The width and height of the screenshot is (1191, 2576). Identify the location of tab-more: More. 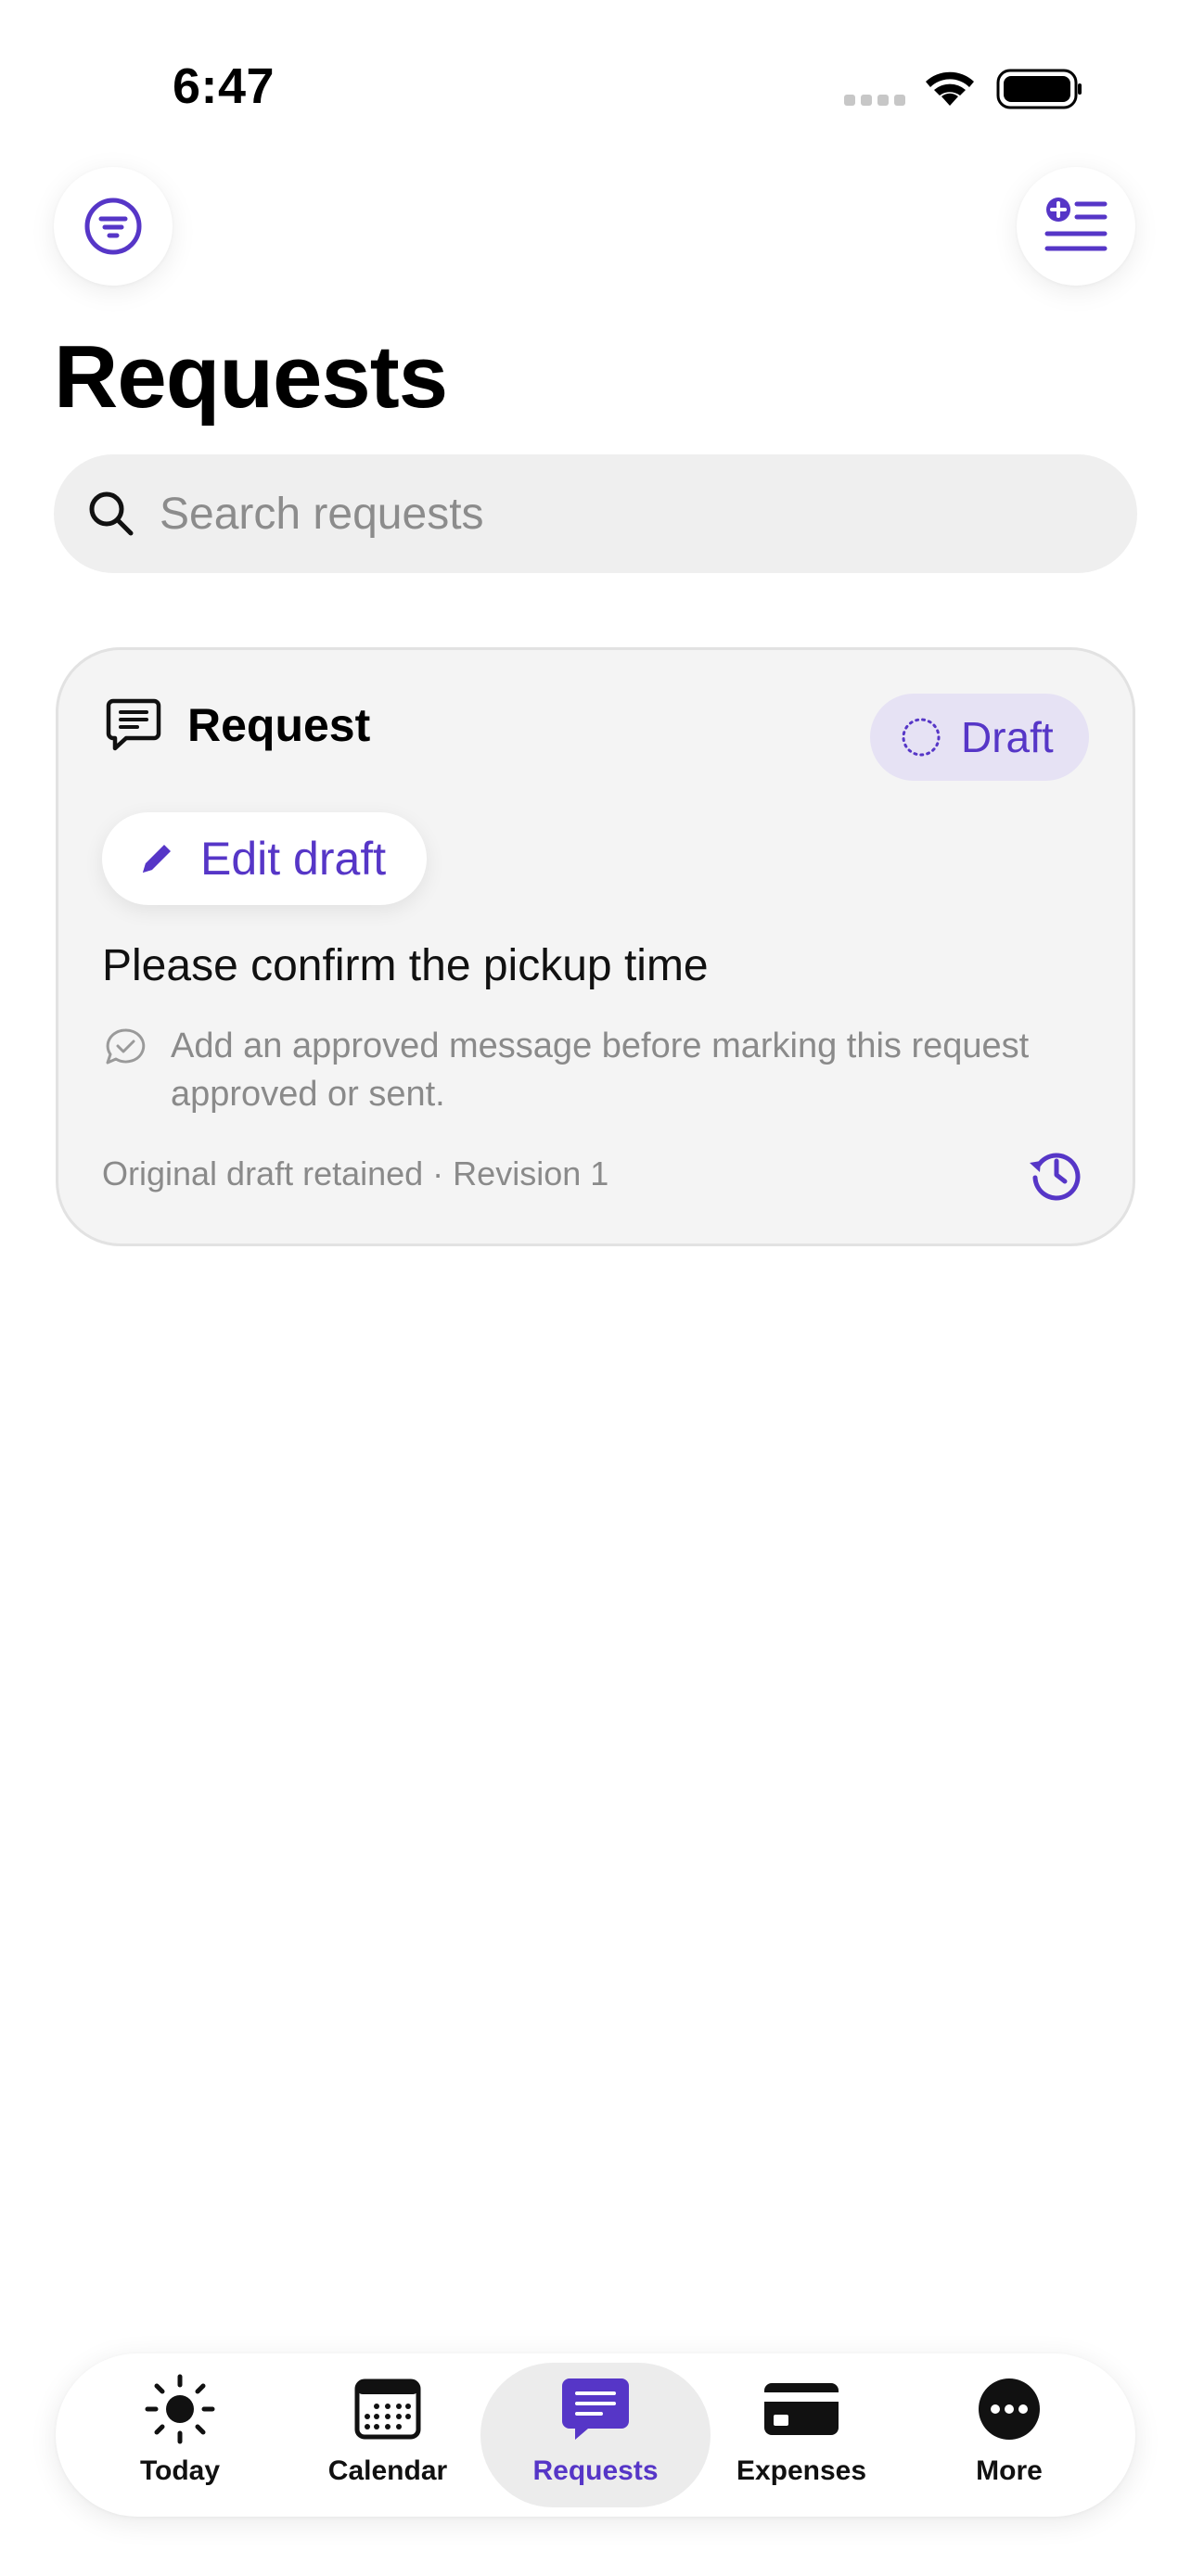
(1009, 2435).